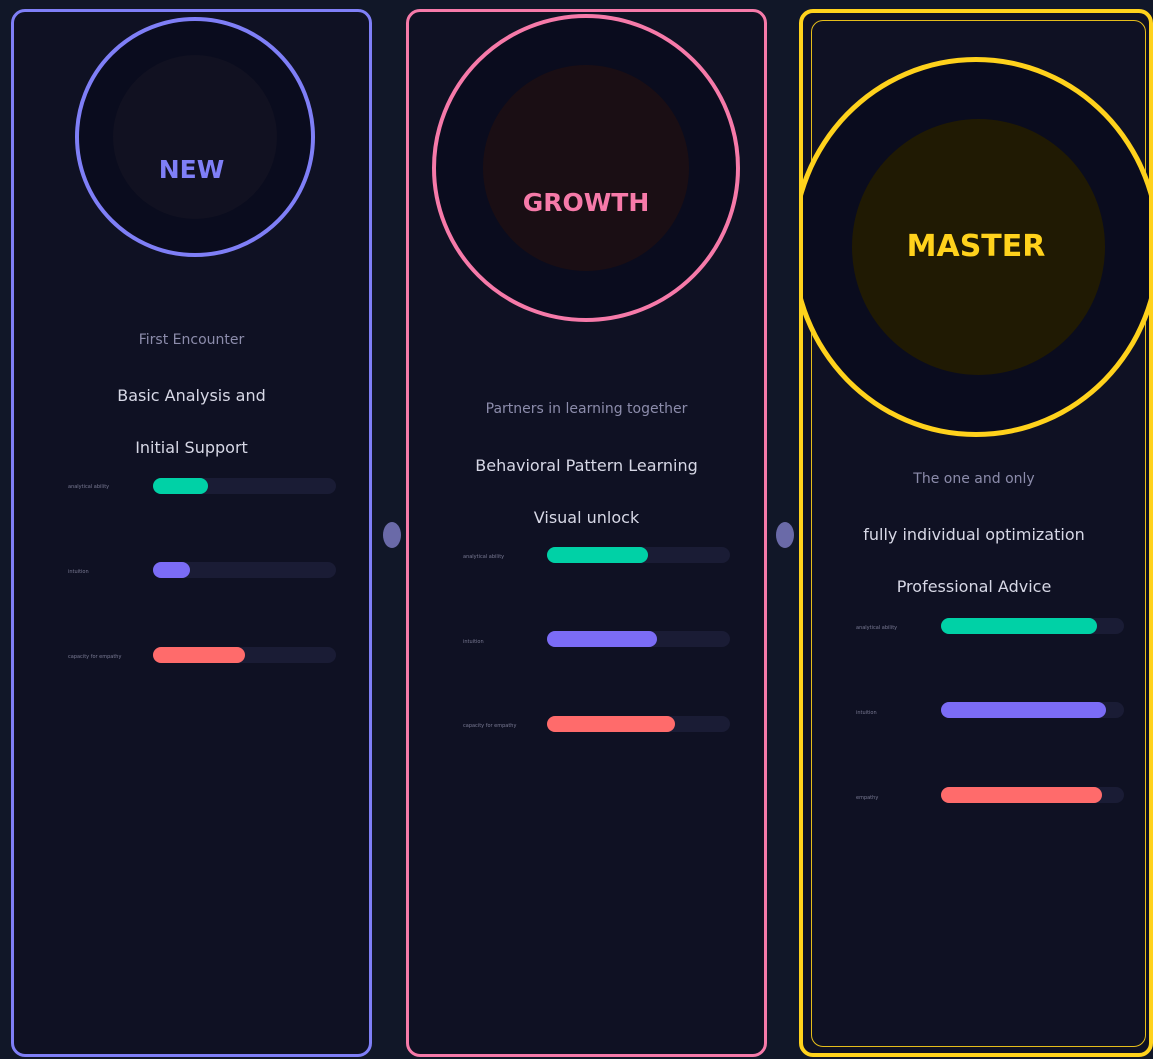 The height and width of the screenshot is (1059, 1153). What do you see at coordinates (586, 409) in the screenshot?
I see `tier-tagline: Partners in learning together` at bounding box center [586, 409].